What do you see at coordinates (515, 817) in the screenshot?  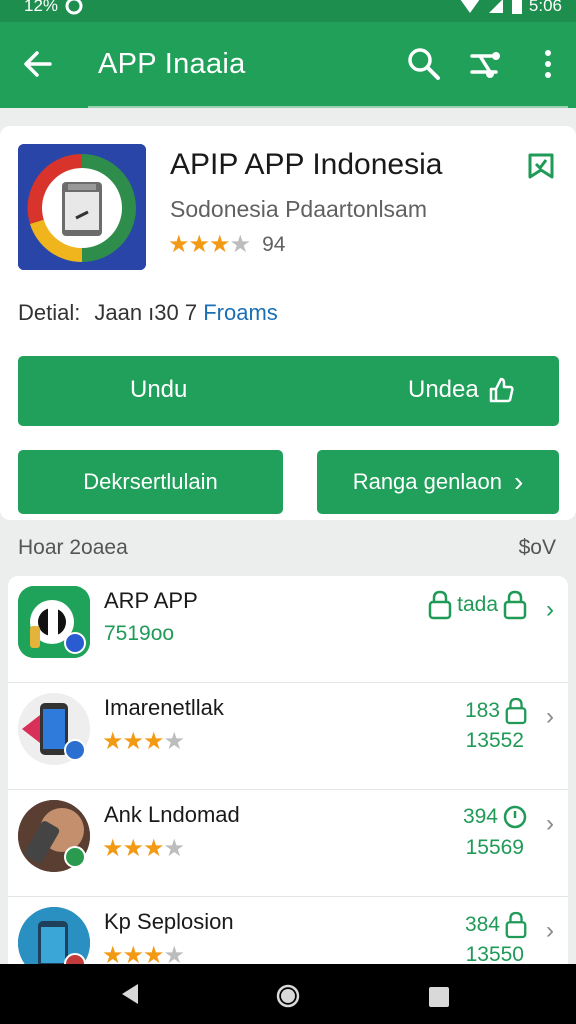 I see `clock-icon` at bounding box center [515, 817].